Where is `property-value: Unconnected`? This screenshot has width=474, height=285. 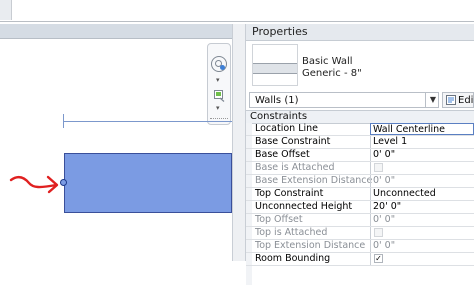
property-value: Unconnected is located at coordinates (422, 194).